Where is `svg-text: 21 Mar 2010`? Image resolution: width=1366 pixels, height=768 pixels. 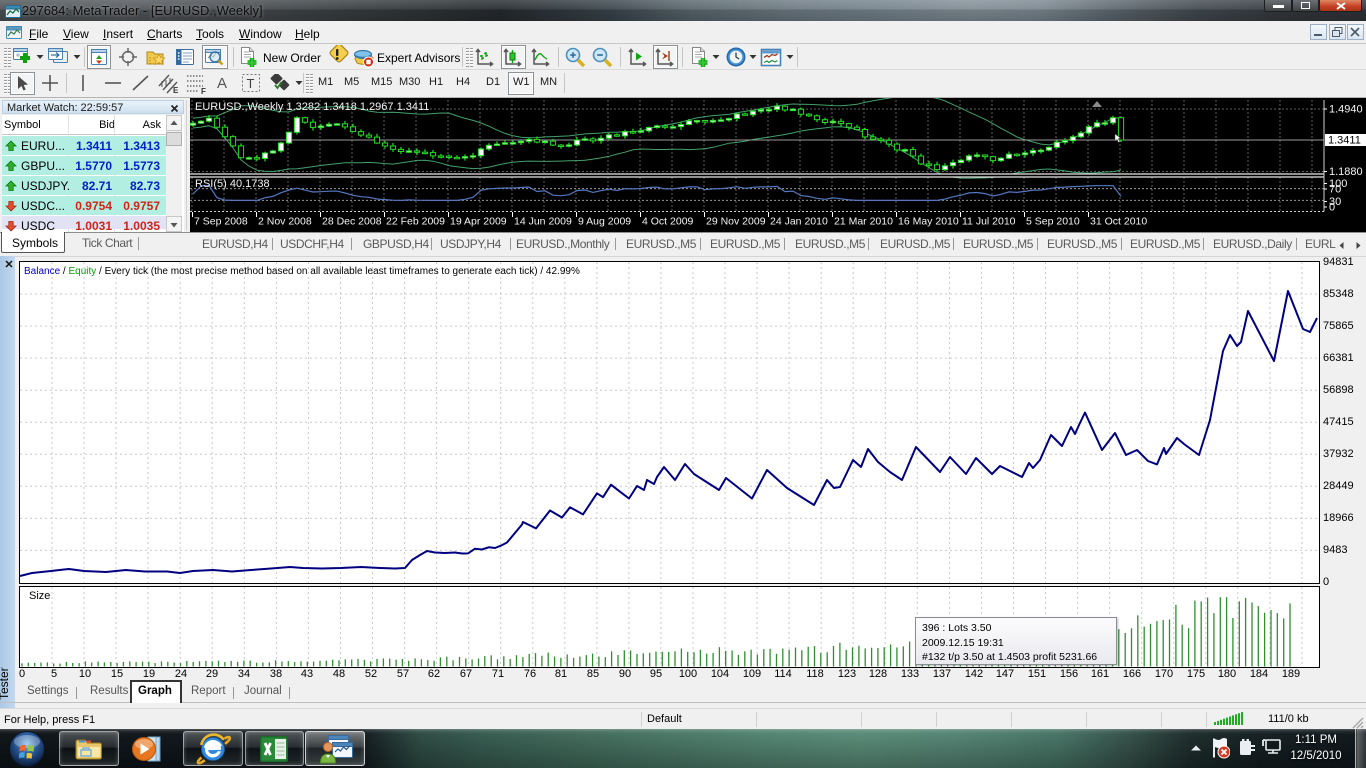
svg-text: 21 Mar 2010 is located at coordinates (863, 222).